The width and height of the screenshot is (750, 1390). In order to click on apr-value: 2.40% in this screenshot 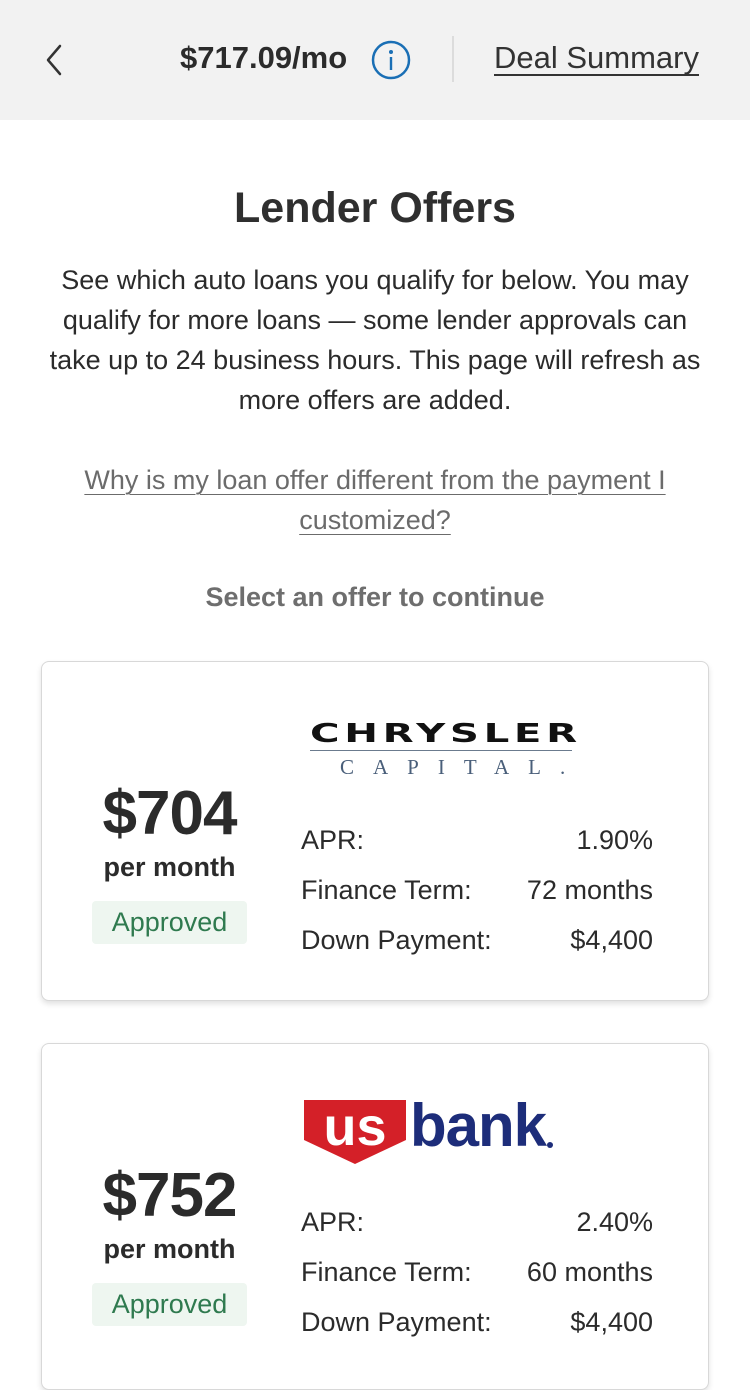, I will do `click(614, 1222)`.